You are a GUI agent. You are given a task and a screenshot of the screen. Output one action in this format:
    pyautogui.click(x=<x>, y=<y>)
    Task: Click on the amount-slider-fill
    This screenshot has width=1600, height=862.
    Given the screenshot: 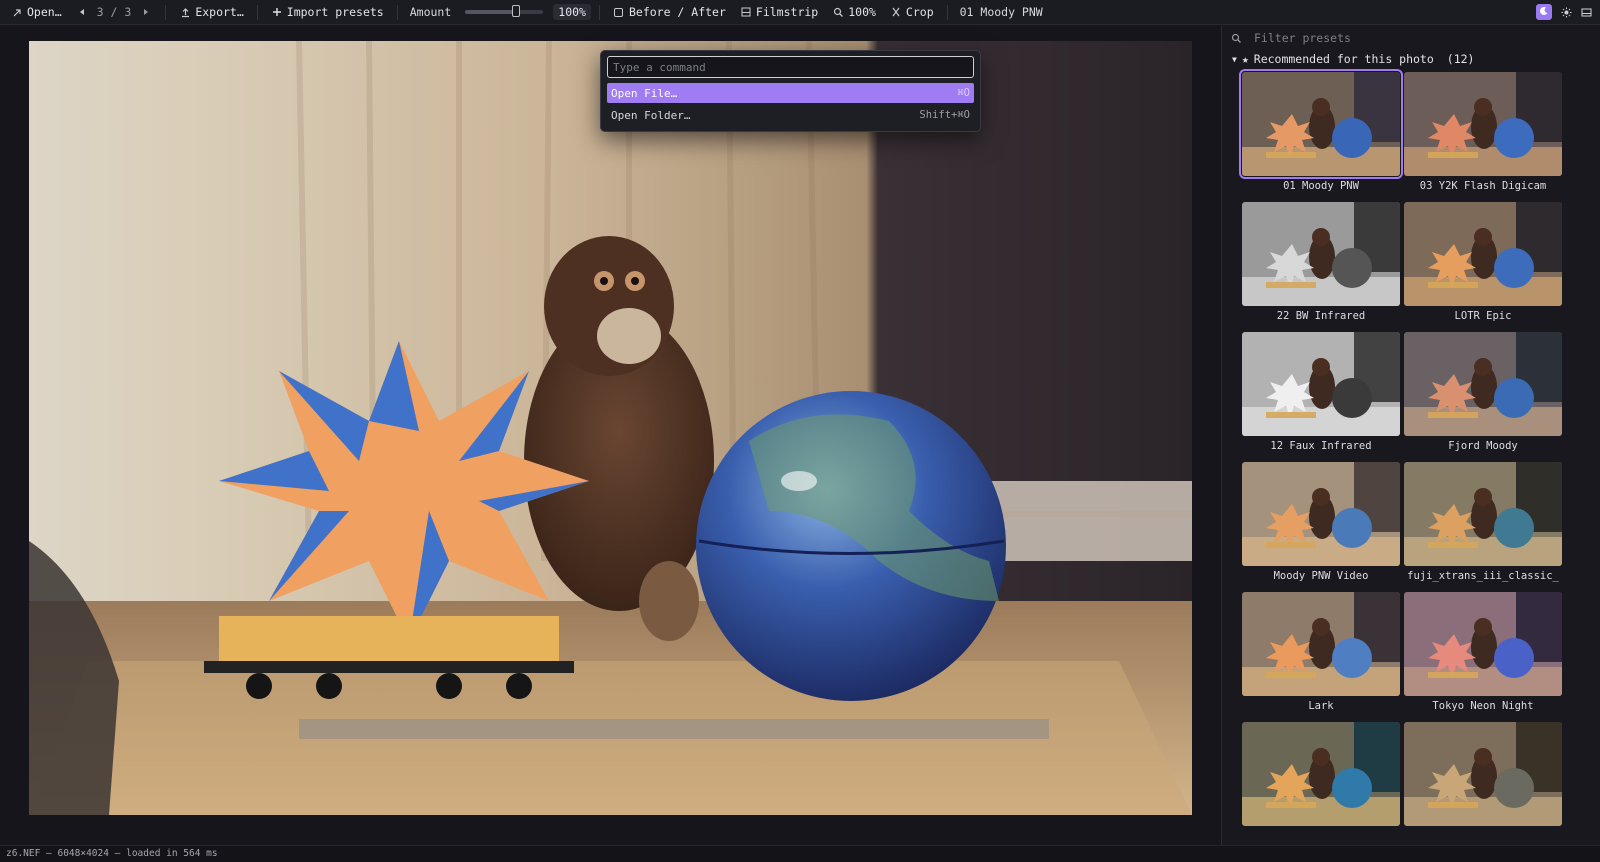 What is the action you would take?
    pyautogui.click(x=490, y=12)
    